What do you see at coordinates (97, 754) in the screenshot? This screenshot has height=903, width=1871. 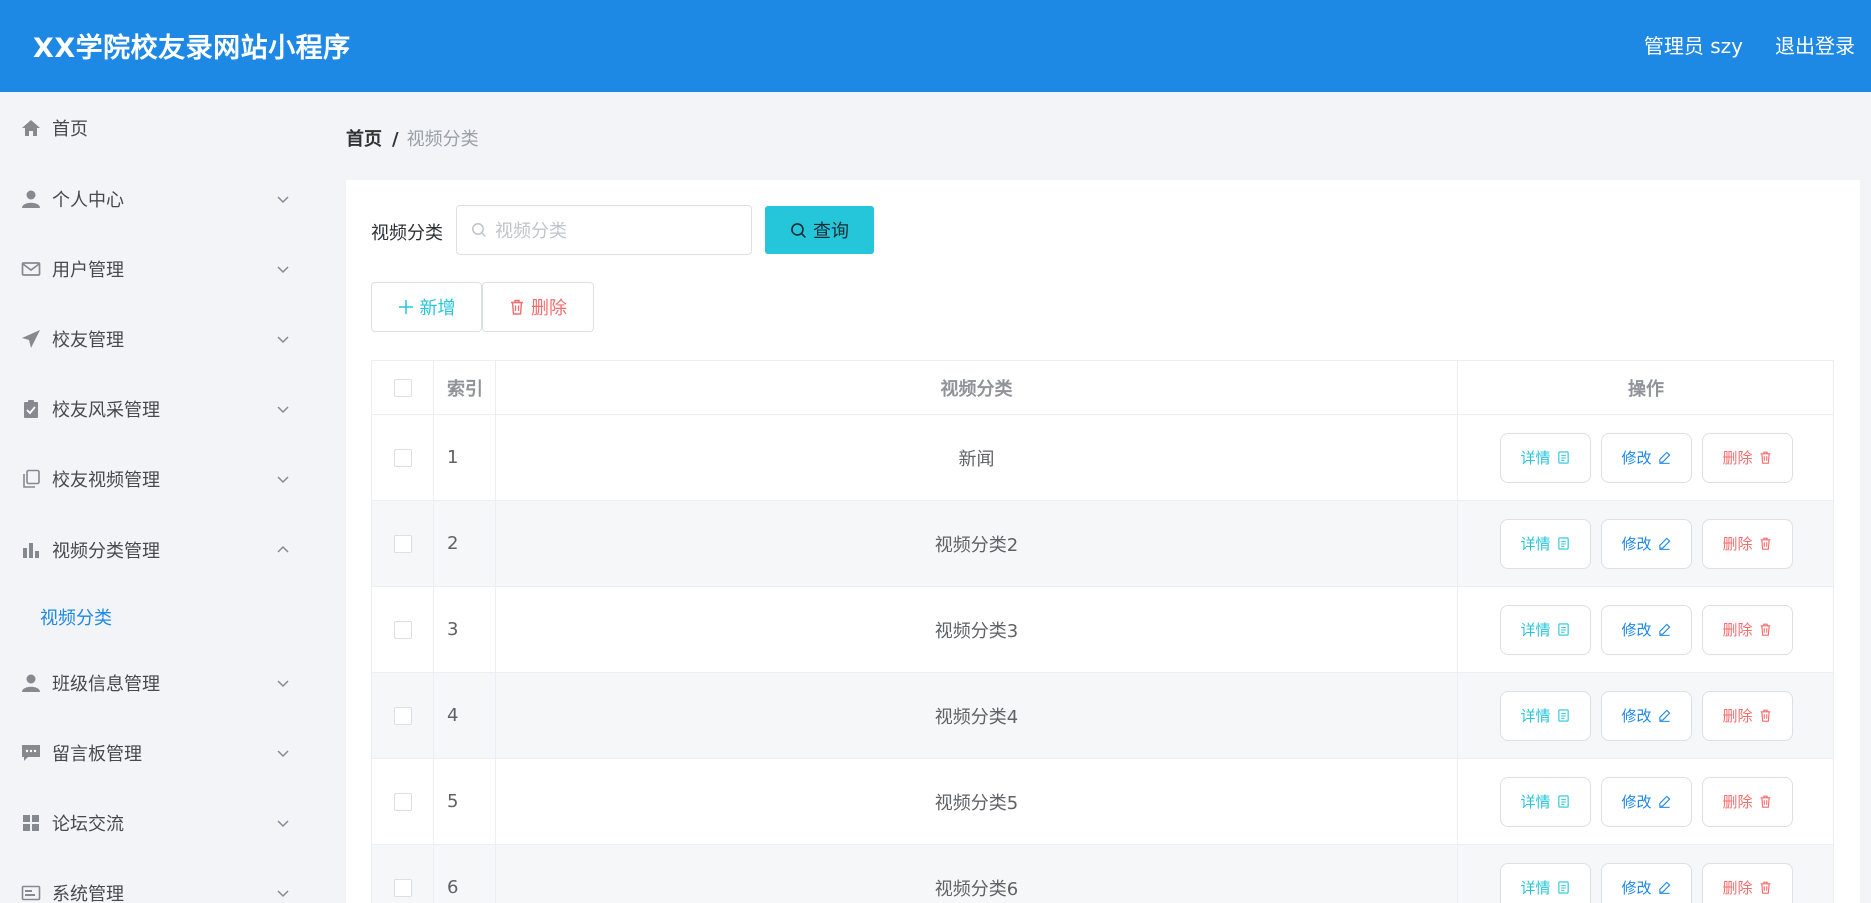 I see `sidebar-item-label: 留言板管理` at bounding box center [97, 754].